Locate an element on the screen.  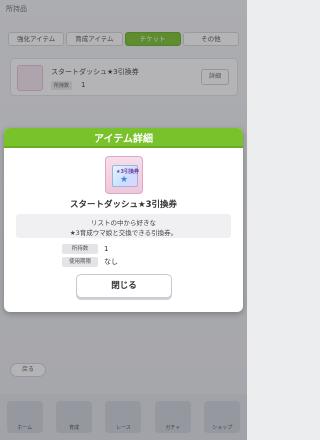
item-name: スタートダッシュ★3引換券 is located at coordinates (123, 205).